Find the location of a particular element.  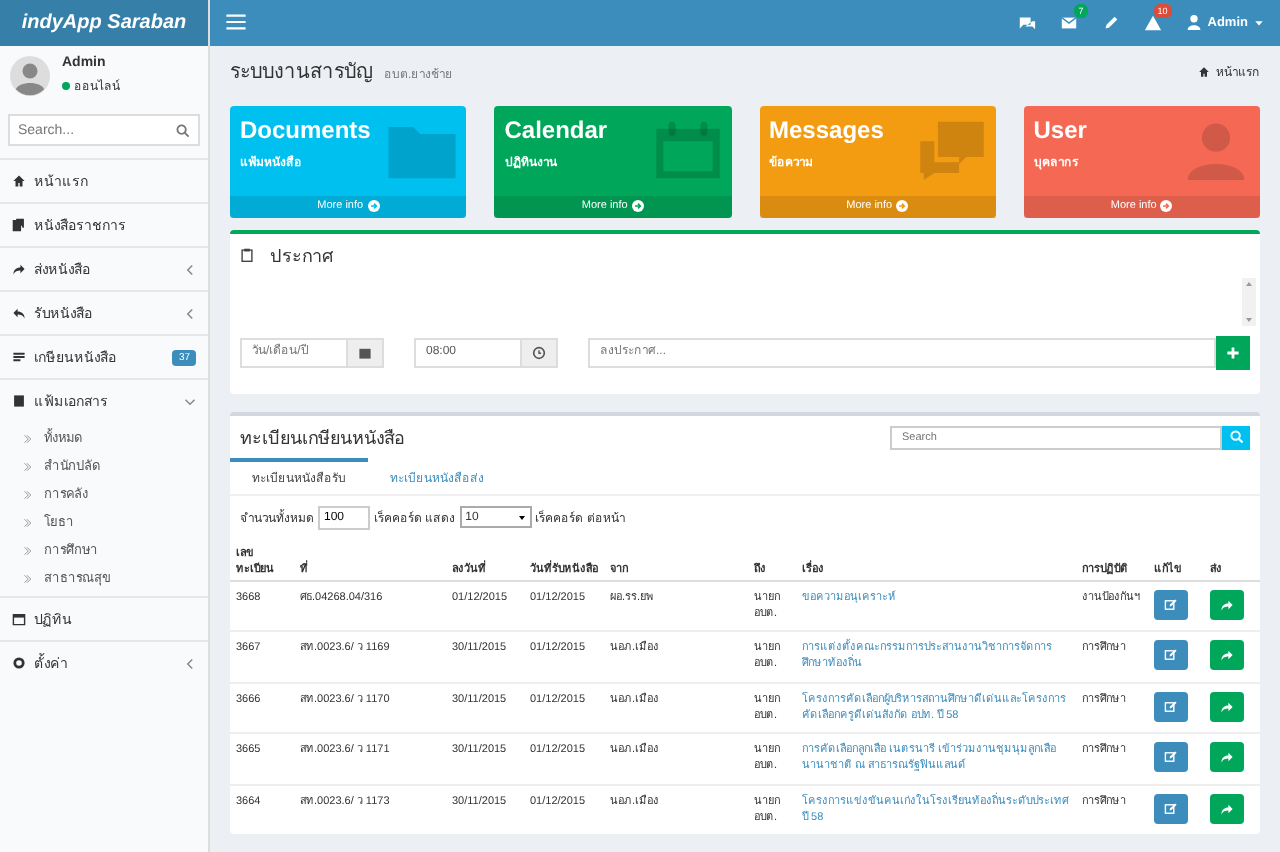

user-icon is located at coordinates (1193, 22).